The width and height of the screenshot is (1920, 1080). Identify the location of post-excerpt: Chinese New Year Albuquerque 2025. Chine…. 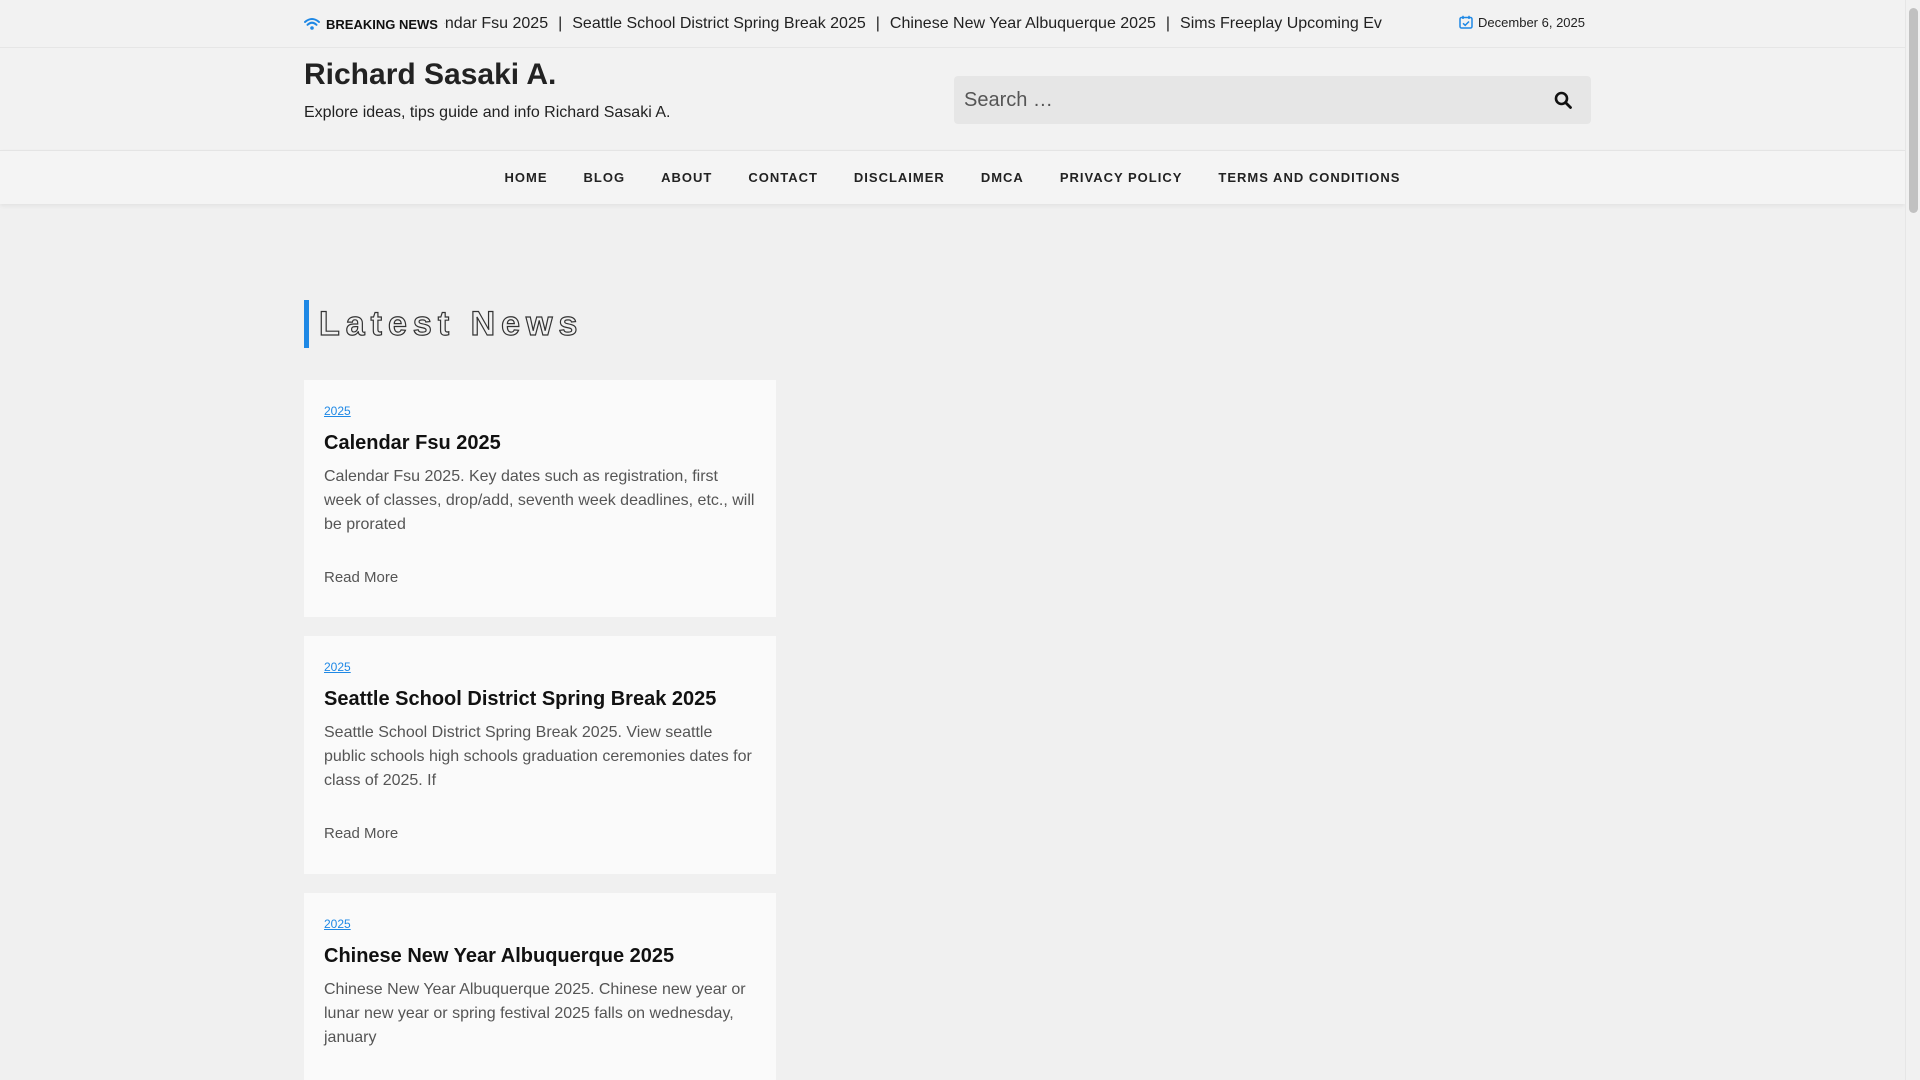
(535, 1013).